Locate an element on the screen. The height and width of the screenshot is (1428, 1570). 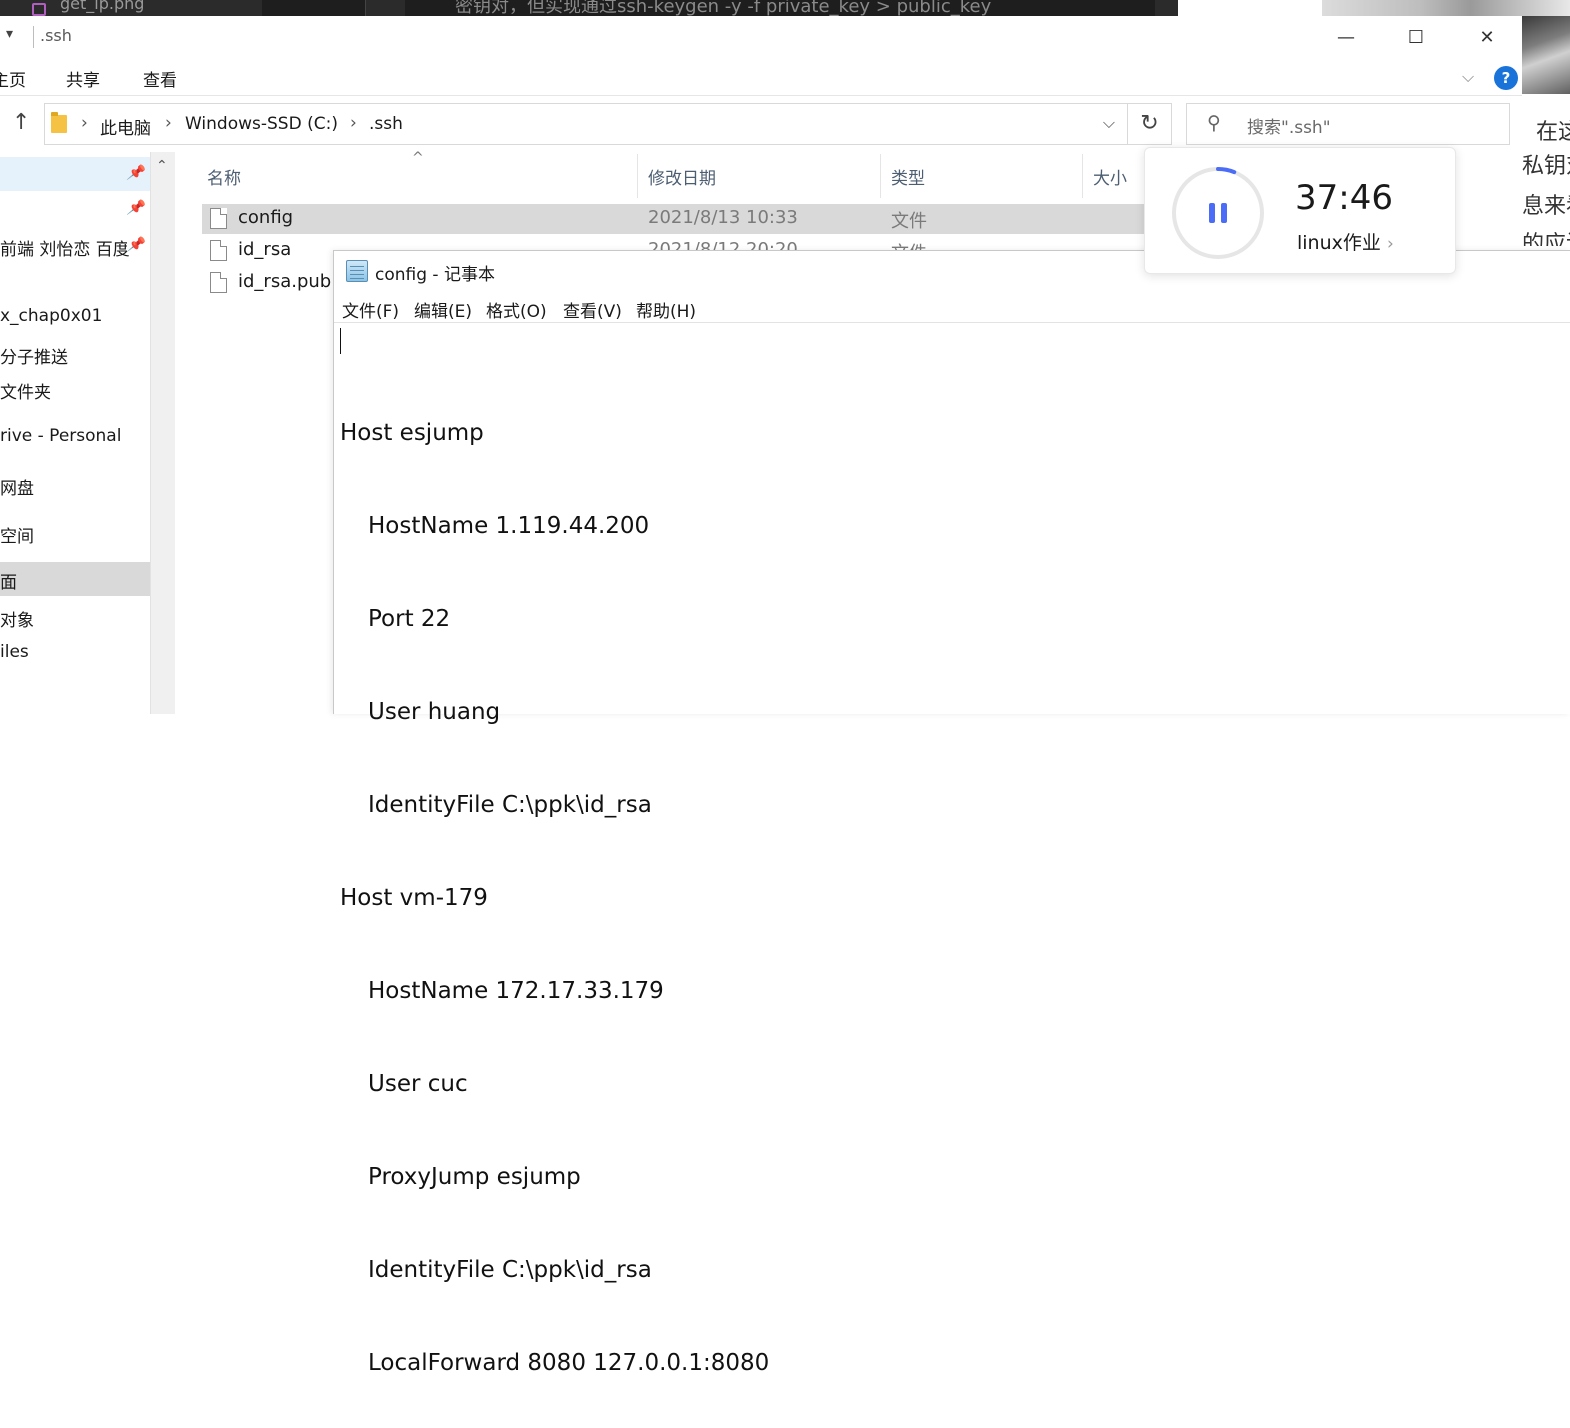
nav-item: 分子推送 is located at coordinates (75, 354).